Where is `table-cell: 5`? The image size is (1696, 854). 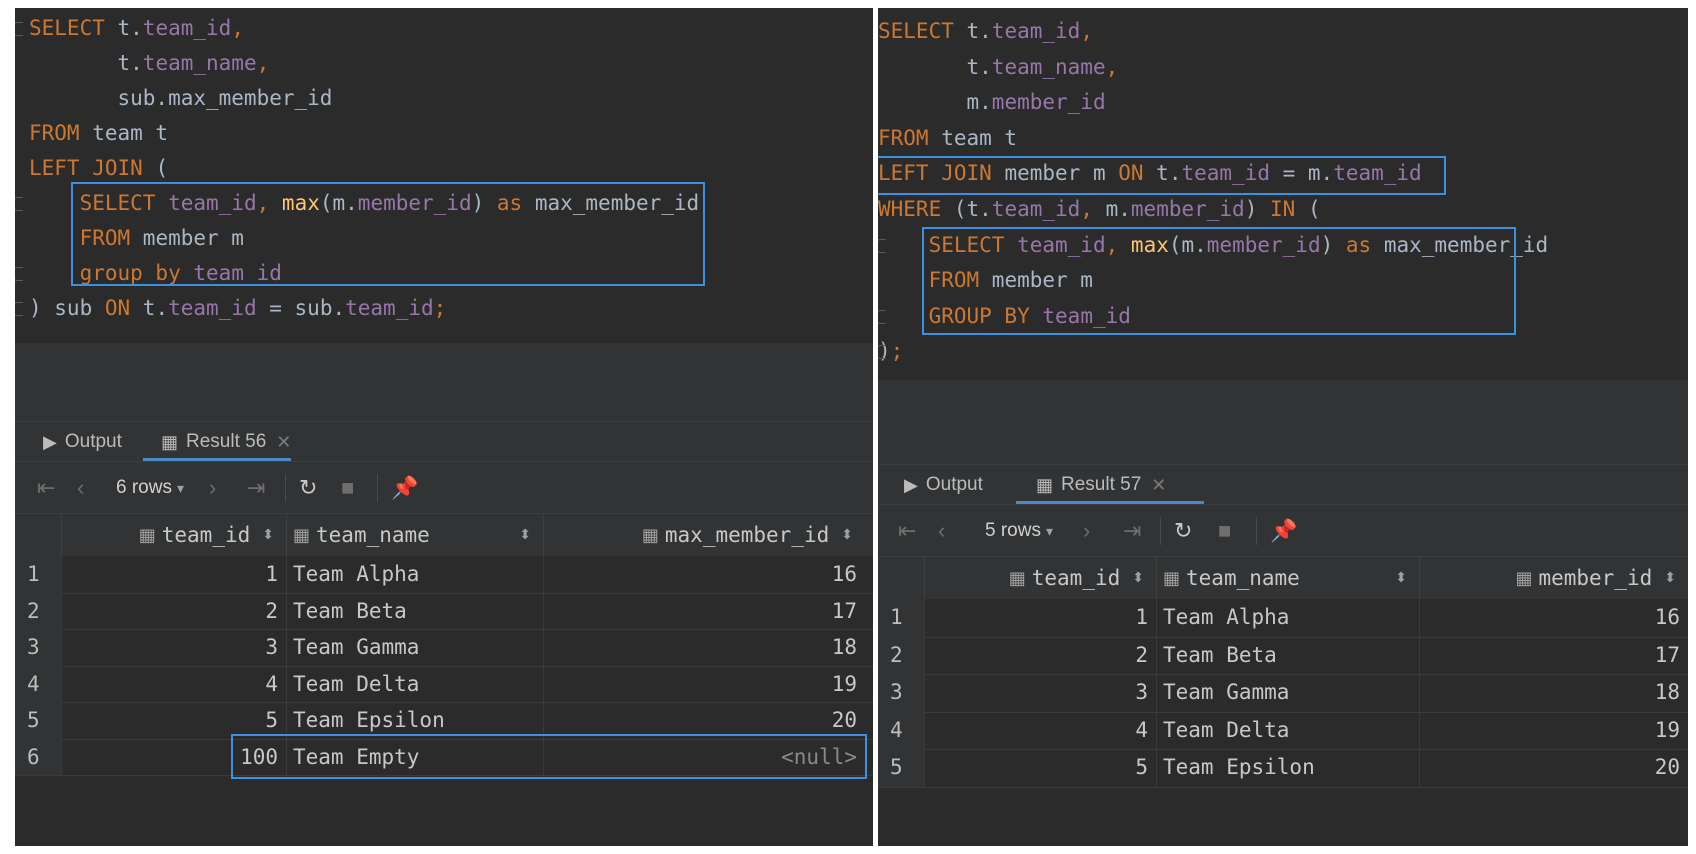 table-cell: 5 is located at coordinates (1040, 768).